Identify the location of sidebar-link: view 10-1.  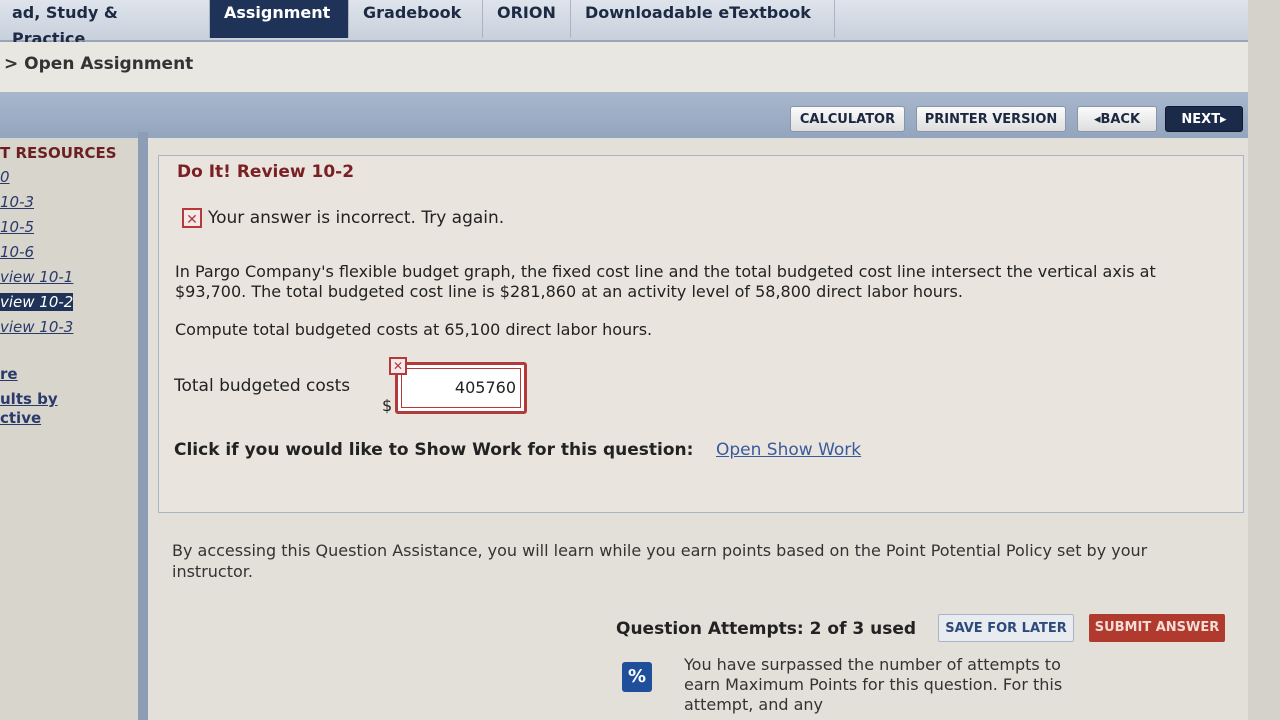
(36, 277).